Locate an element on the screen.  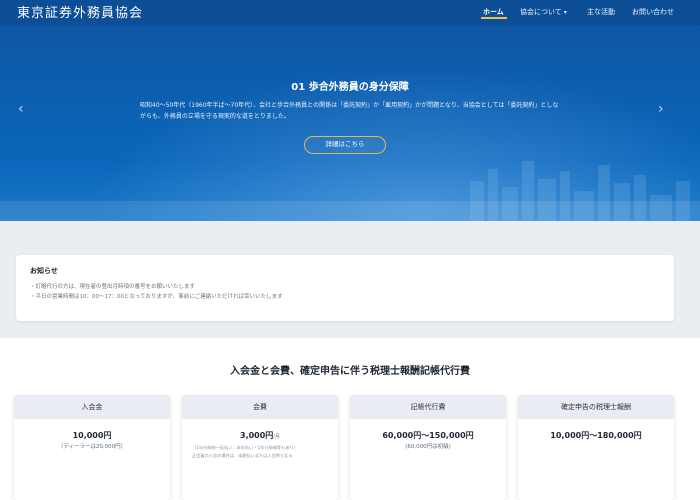
nav-item-contact: お問い合わせ is located at coordinates (653, 12).